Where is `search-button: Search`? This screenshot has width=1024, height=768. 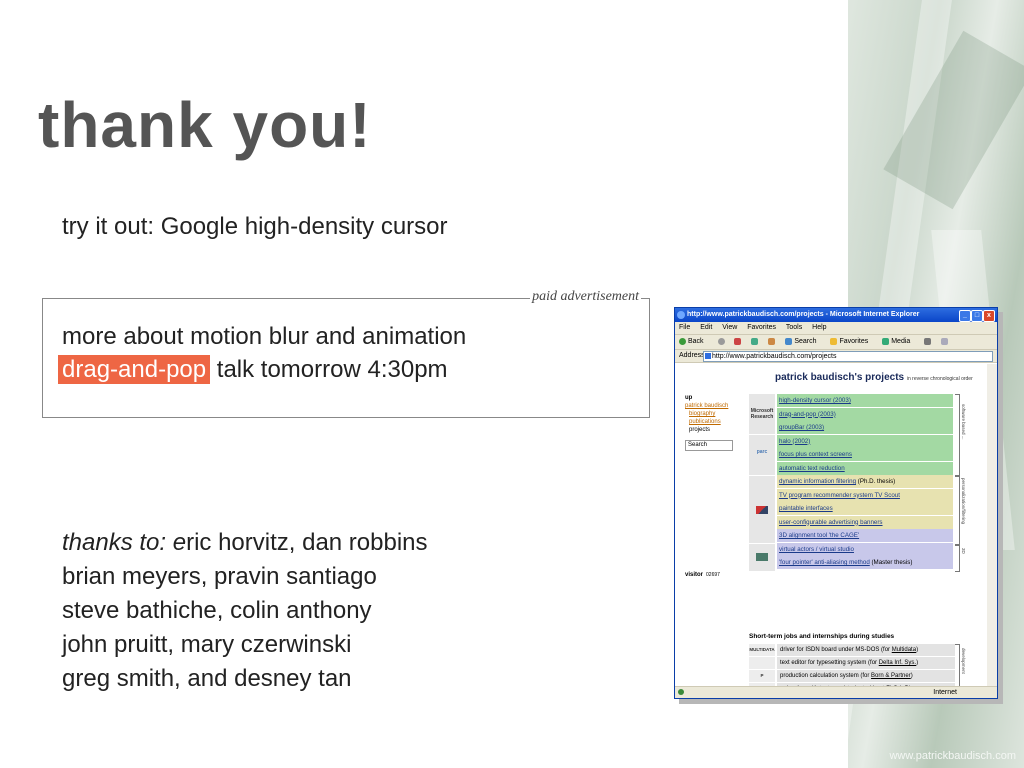
search-button: Search is located at coordinates (803, 341).